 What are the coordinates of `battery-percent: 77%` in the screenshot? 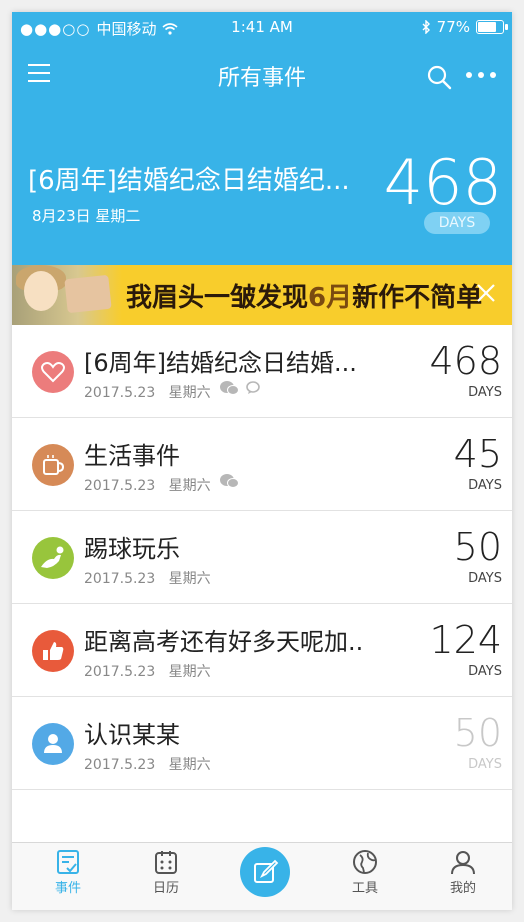 It's located at (453, 27).